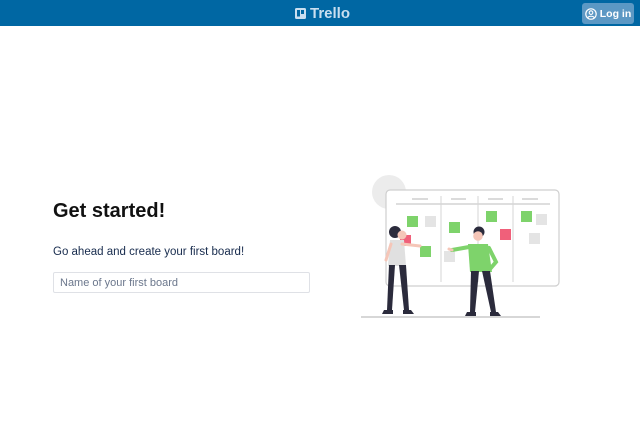  Describe the element at coordinates (181, 282) in the screenshot. I see `board-name-input` at that location.